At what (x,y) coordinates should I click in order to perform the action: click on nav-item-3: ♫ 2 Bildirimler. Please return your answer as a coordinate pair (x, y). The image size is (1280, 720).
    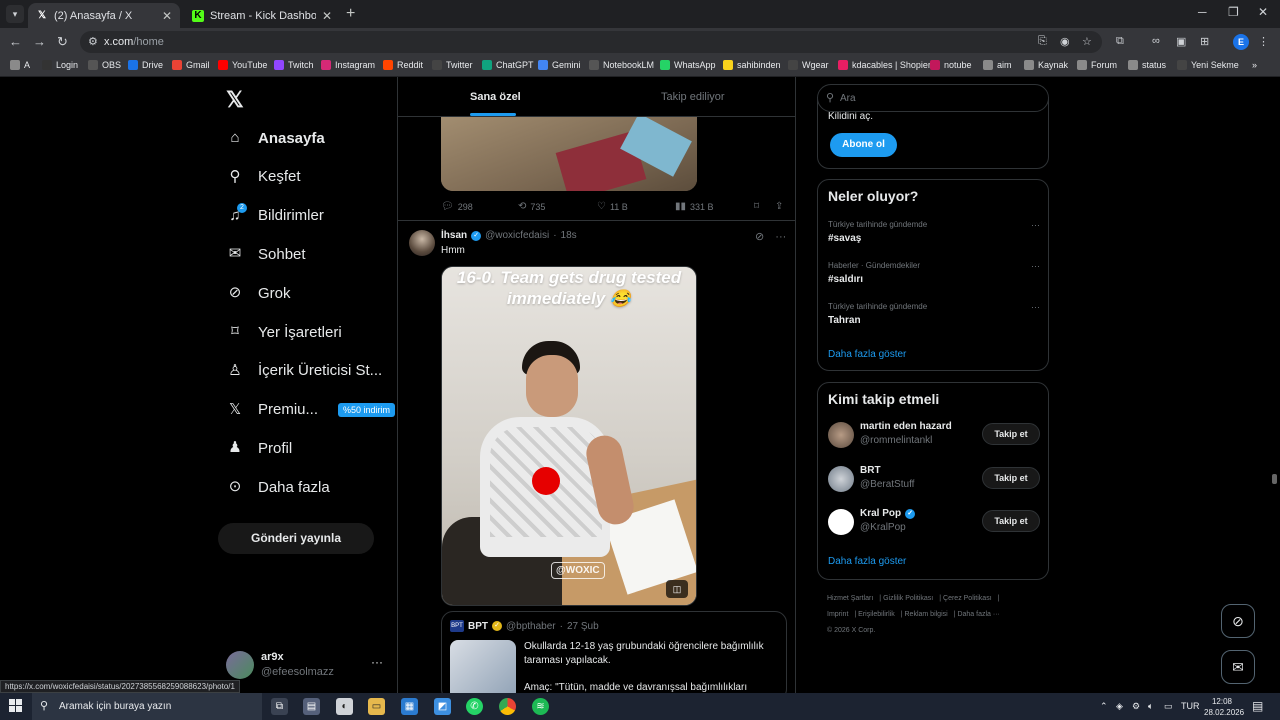
    Looking at the image, I should click on (275, 215).